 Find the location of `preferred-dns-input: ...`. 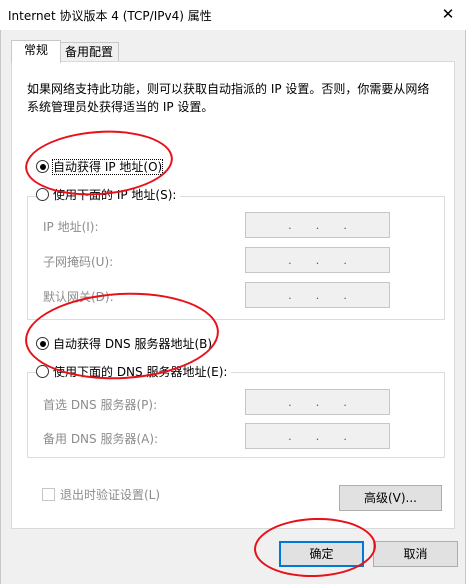

preferred-dns-input: ... is located at coordinates (317, 402).